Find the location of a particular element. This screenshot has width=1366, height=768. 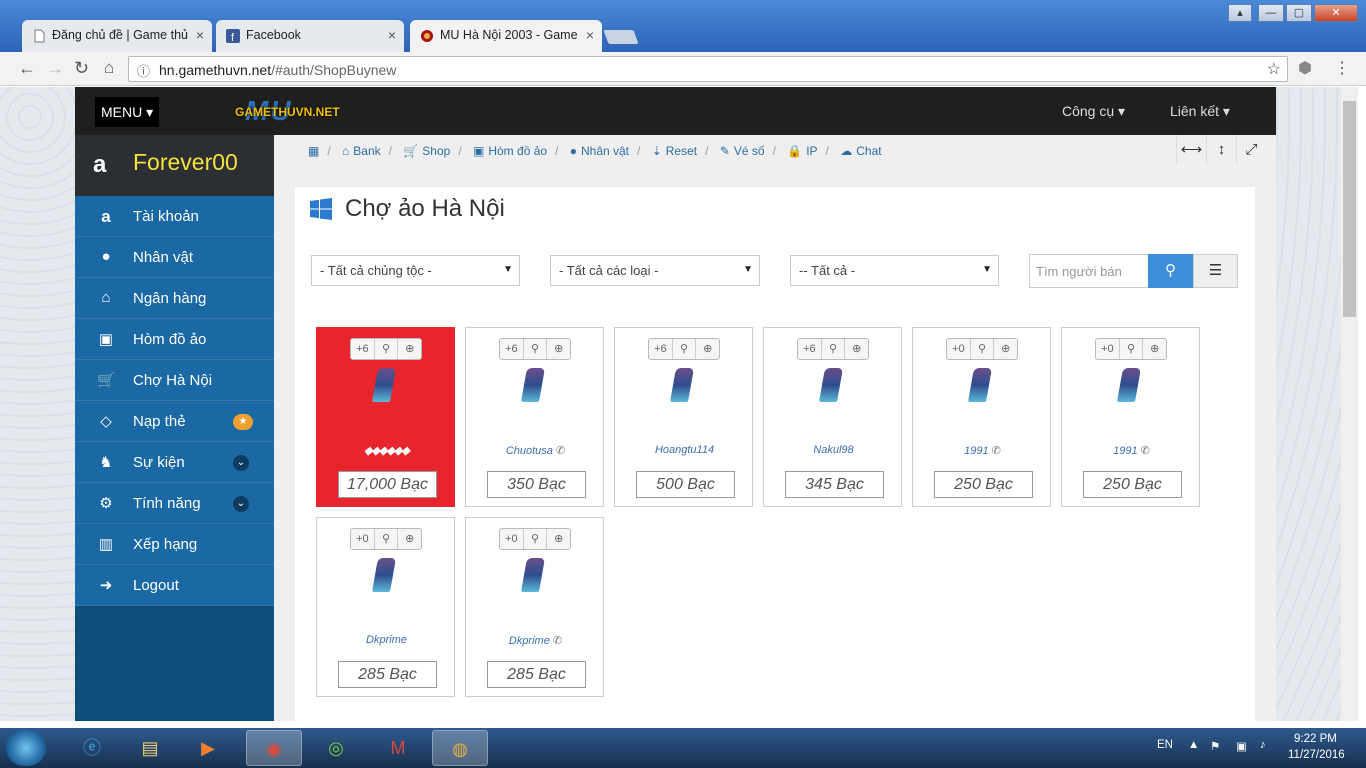

browser-tab-3: MU Hà Nội 2003 - Game × is located at coordinates (506, 36).